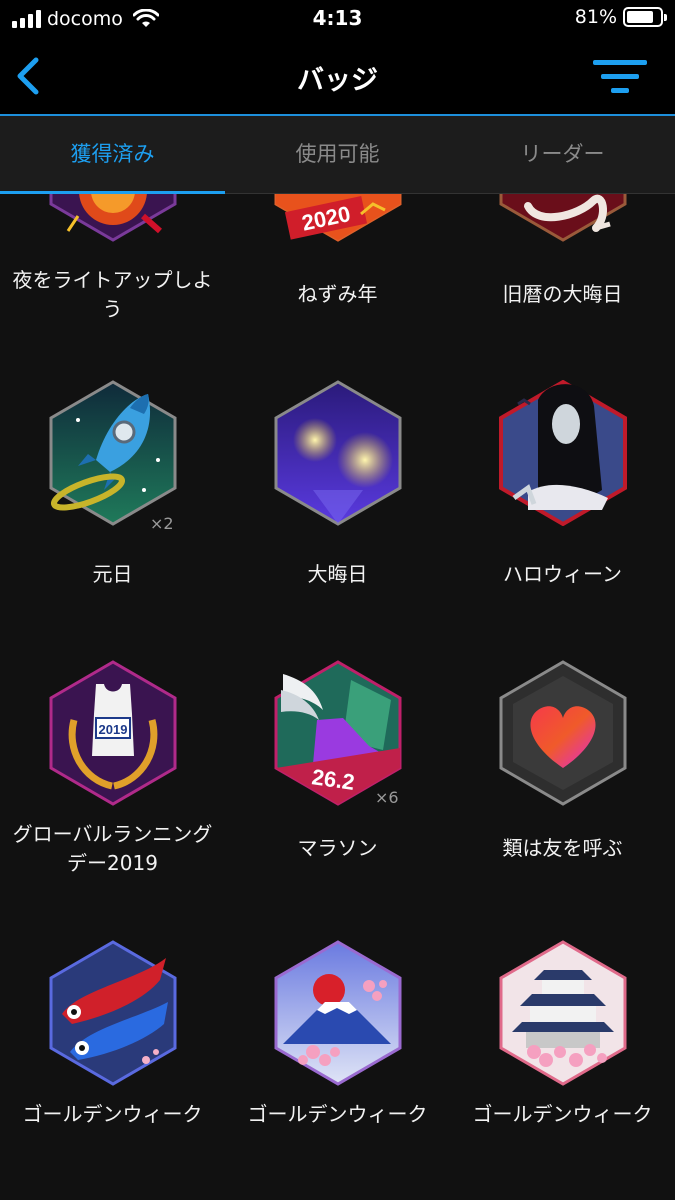  What do you see at coordinates (387, 797) in the screenshot?
I see `badge-count: ×6` at bounding box center [387, 797].